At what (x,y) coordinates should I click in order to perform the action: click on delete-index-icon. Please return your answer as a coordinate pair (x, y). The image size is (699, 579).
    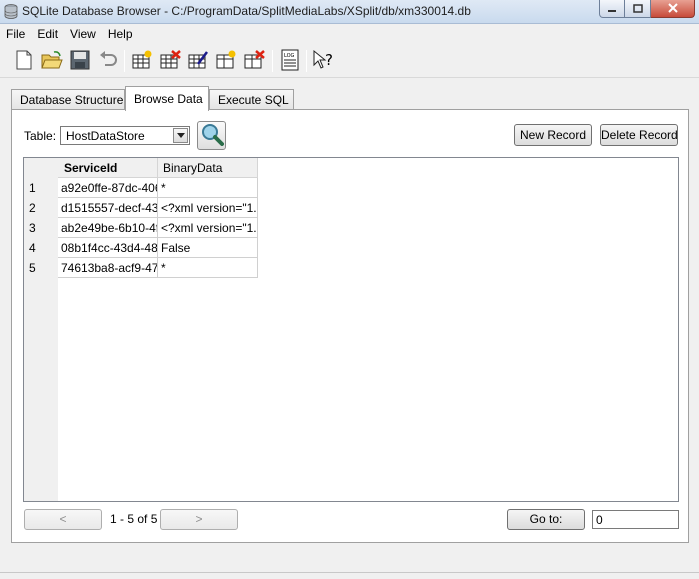
    Looking at the image, I should click on (254, 61).